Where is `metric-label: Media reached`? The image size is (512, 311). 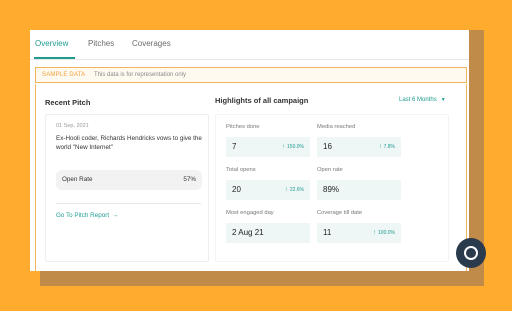
metric-label: Media reached is located at coordinates (336, 127).